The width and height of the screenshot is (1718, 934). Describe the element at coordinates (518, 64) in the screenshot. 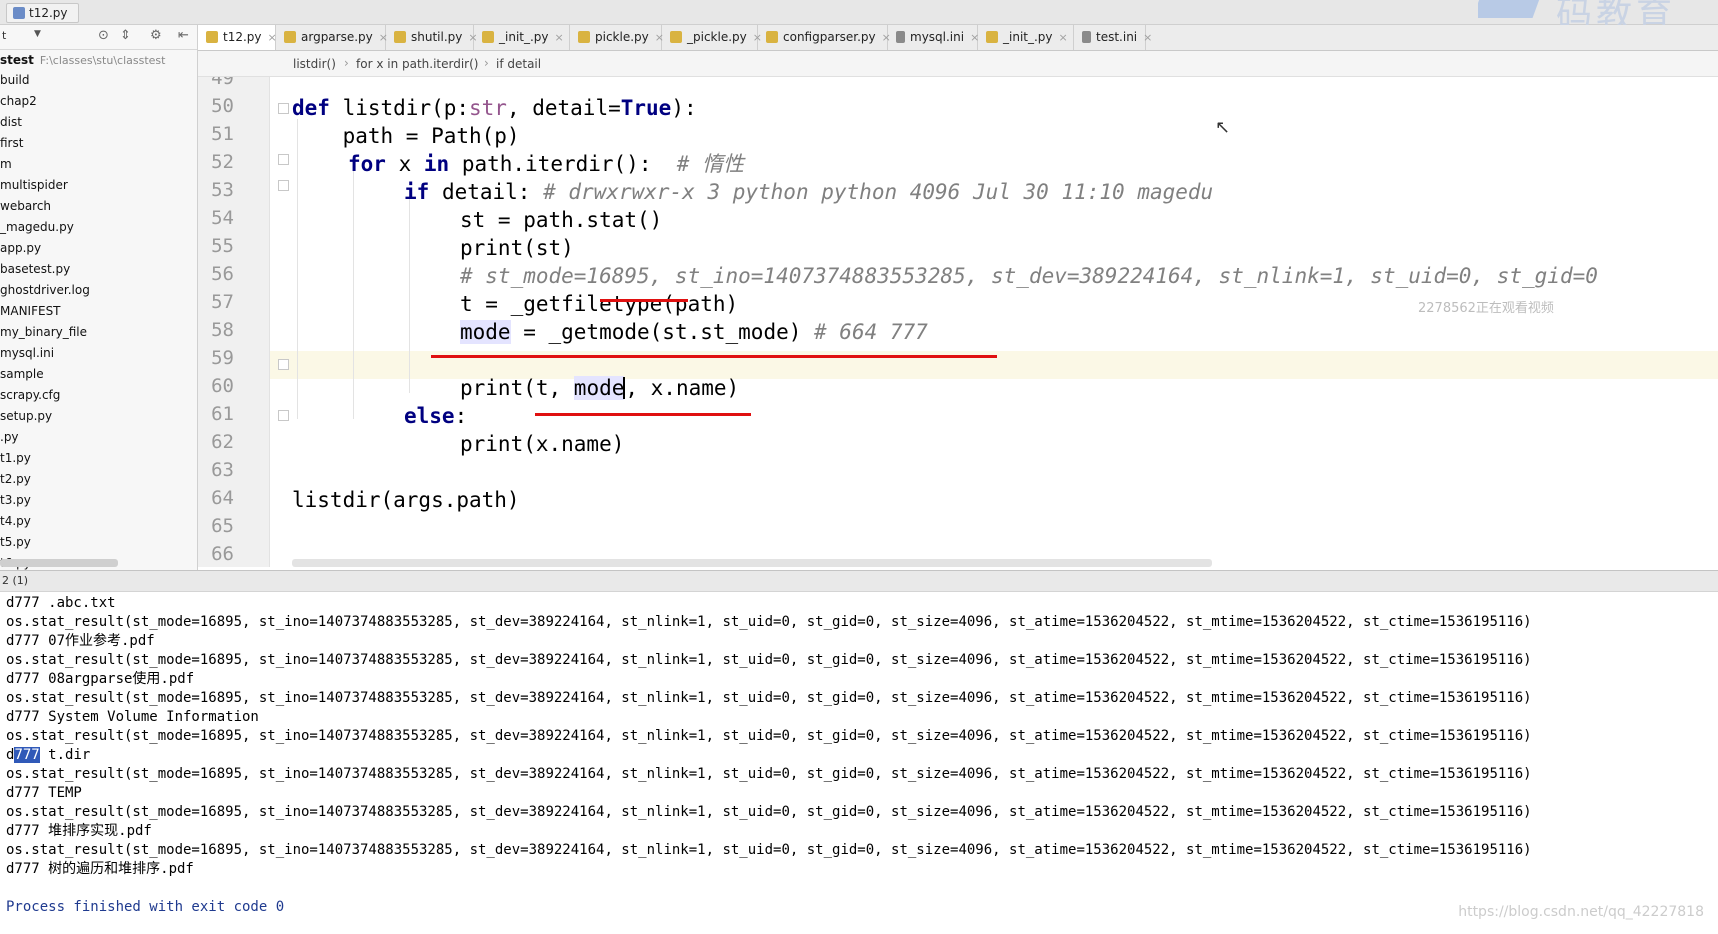

I see `breadcrumb-item-if-detail: if detail` at that location.